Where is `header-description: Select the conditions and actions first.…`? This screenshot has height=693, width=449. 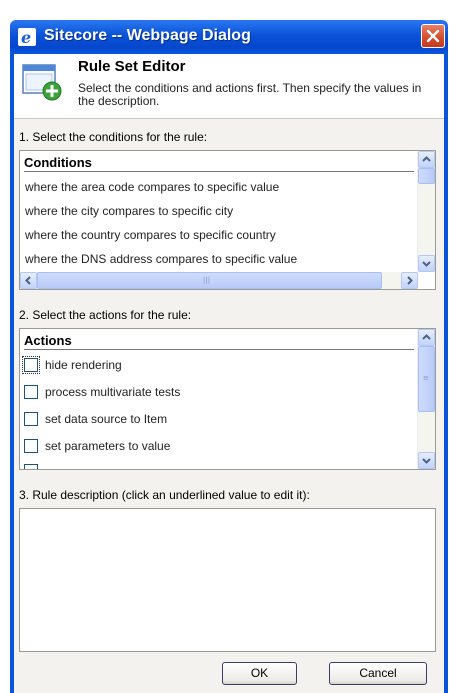
header-description: Select the conditions and actions first.… is located at coordinates (250, 94).